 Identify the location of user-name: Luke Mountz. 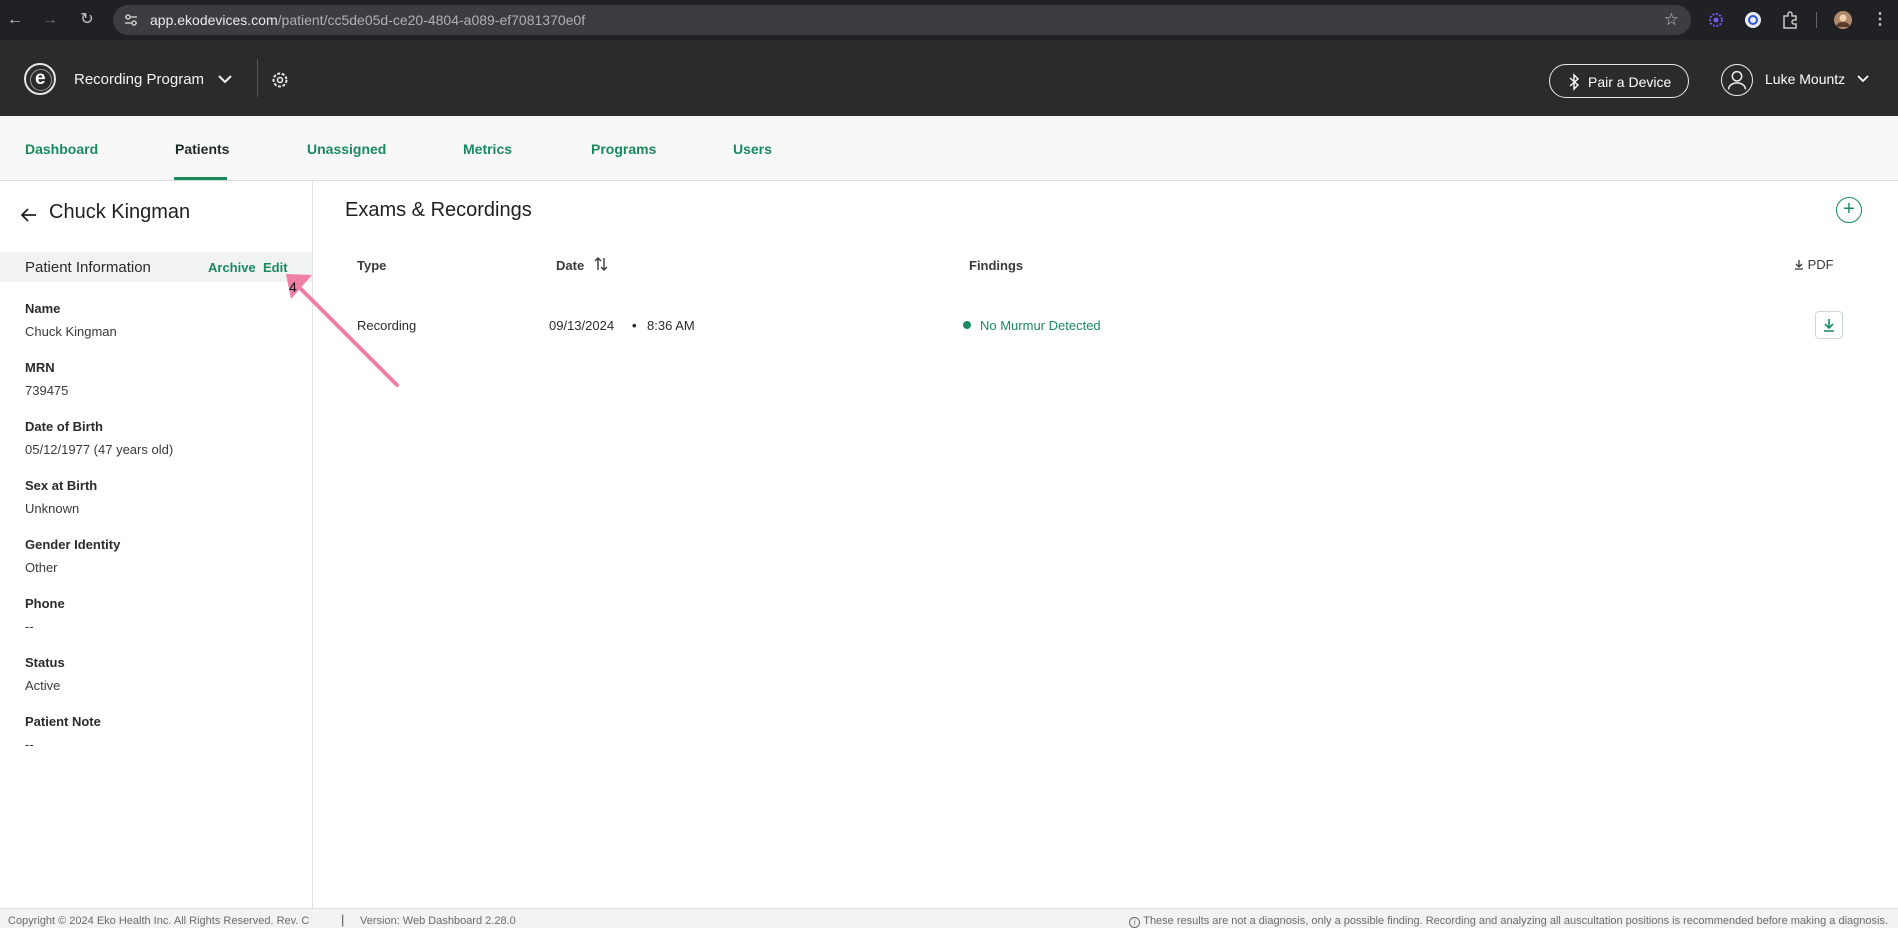
(1805, 79).